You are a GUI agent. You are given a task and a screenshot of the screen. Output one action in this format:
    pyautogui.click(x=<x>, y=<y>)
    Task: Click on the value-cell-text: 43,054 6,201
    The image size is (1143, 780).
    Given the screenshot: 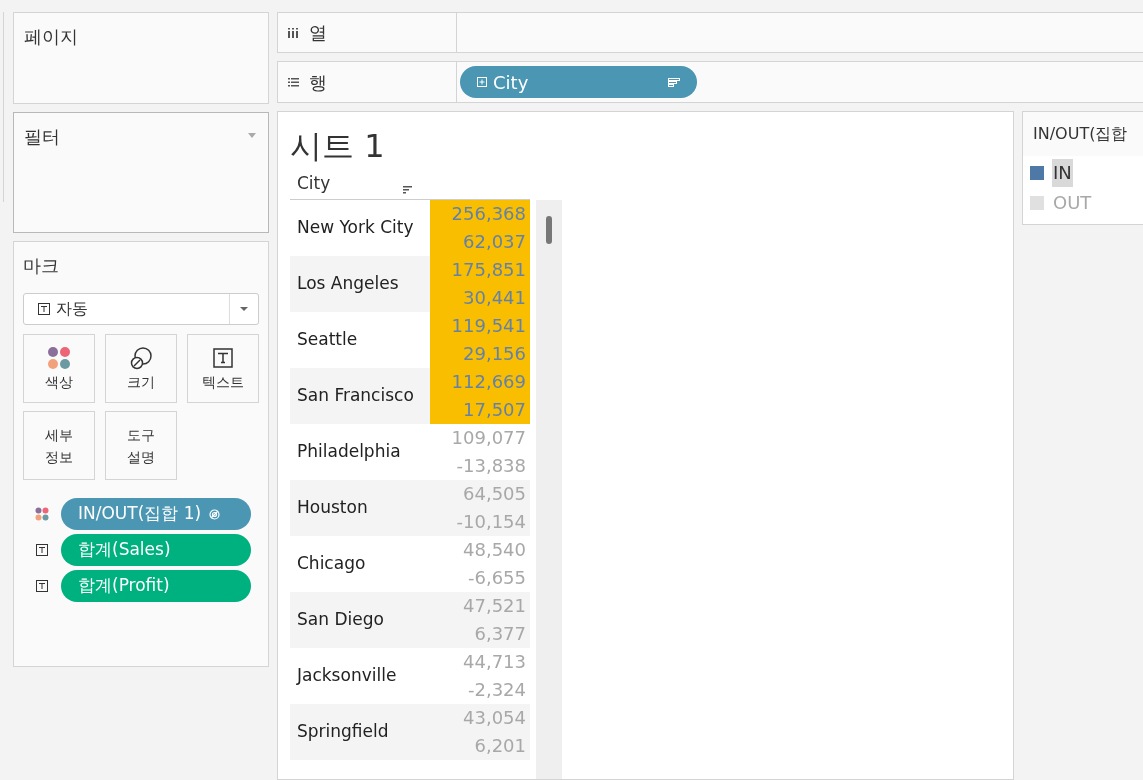 What is the action you would take?
    pyautogui.click(x=494, y=732)
    